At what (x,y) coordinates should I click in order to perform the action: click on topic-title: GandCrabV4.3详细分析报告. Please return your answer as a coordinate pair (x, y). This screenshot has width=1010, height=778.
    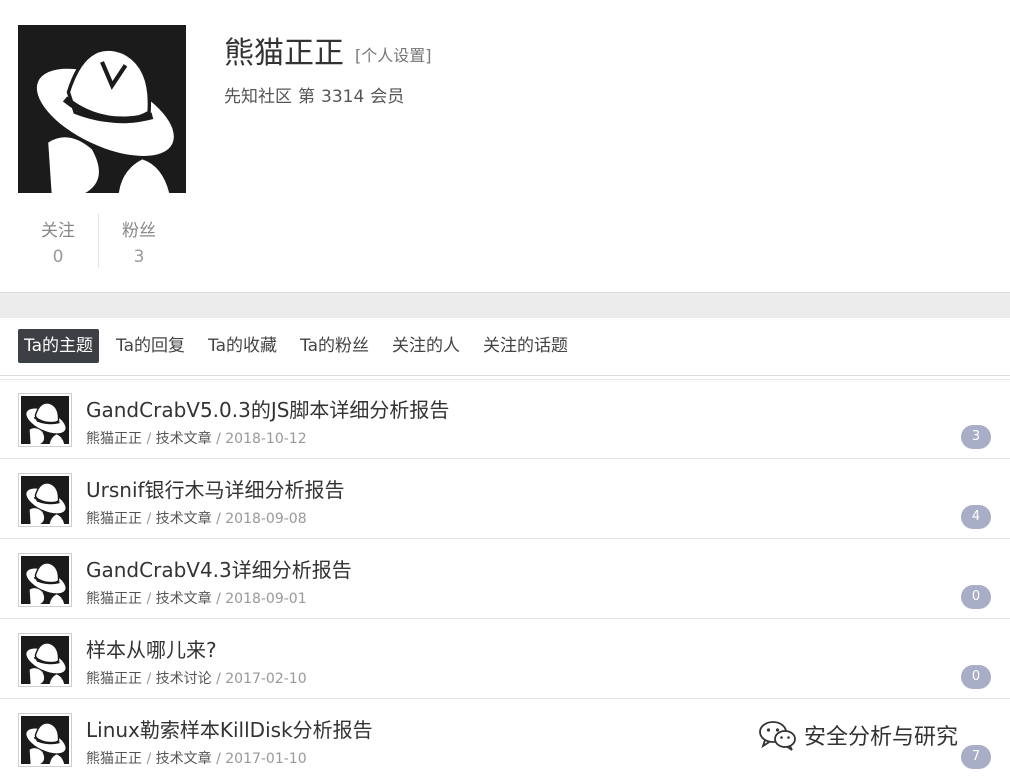
    Looking at the image, I should click on (219, 568).